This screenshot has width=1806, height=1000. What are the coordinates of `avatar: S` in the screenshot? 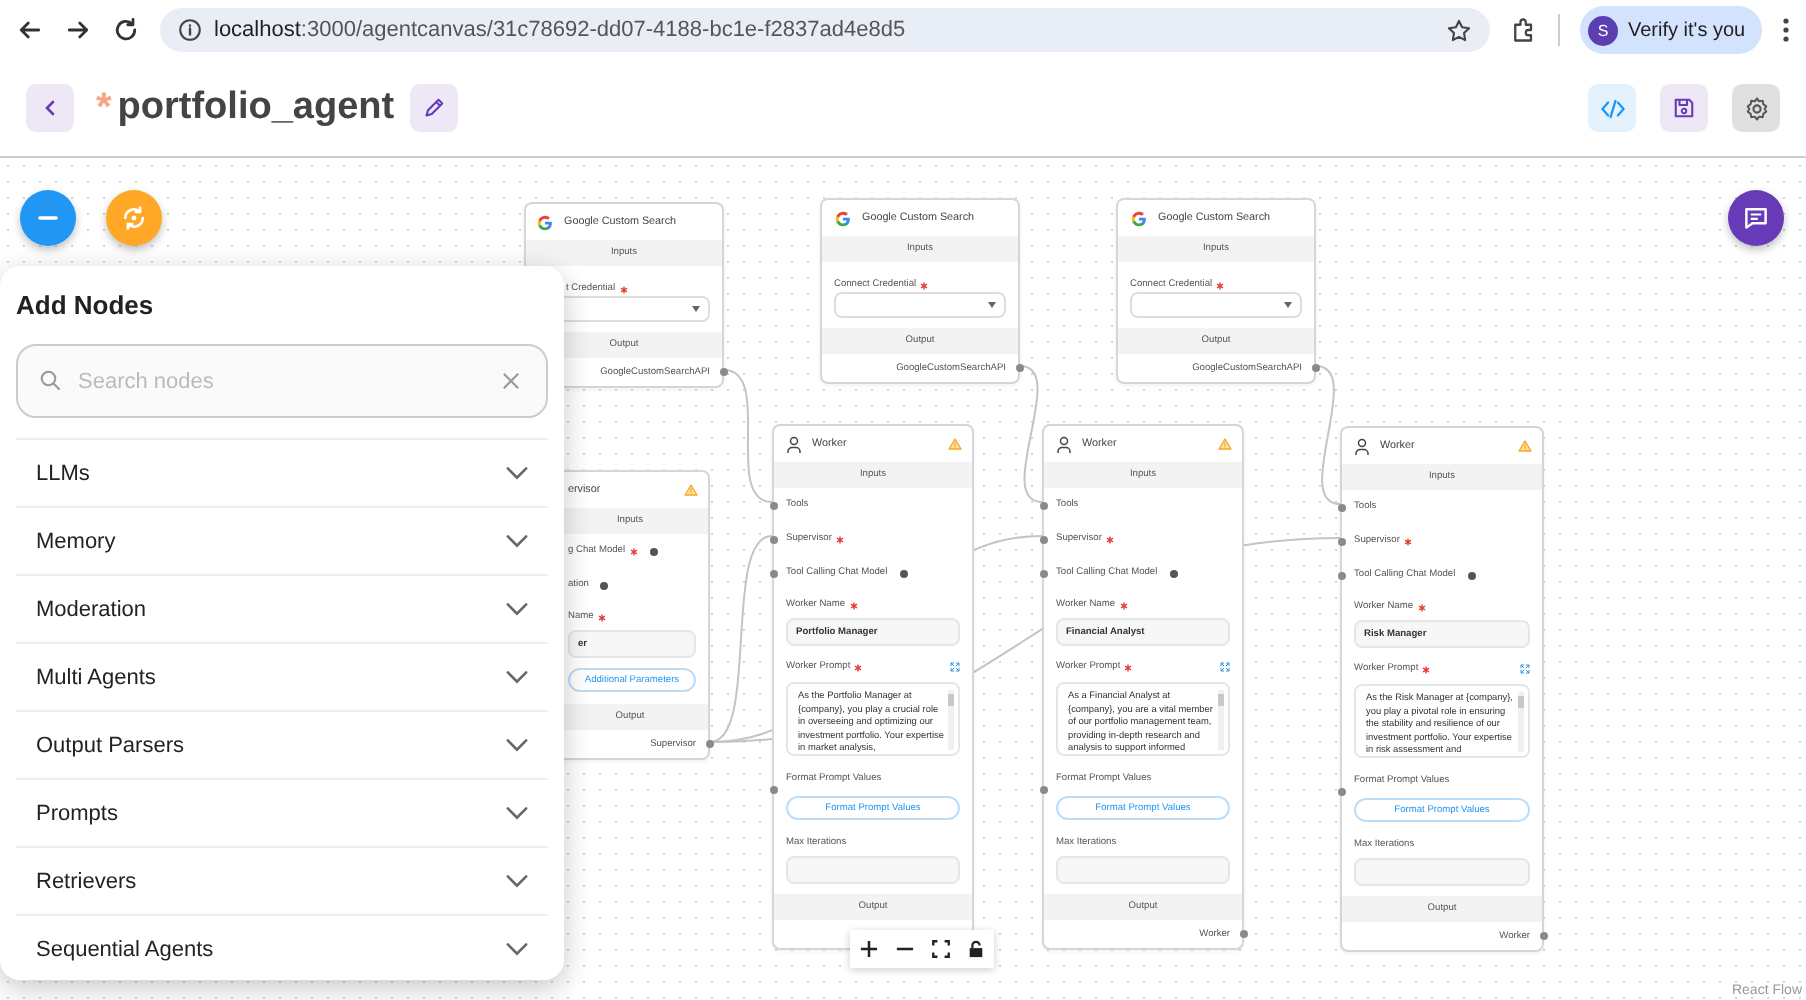 It's located at (1603, 30).